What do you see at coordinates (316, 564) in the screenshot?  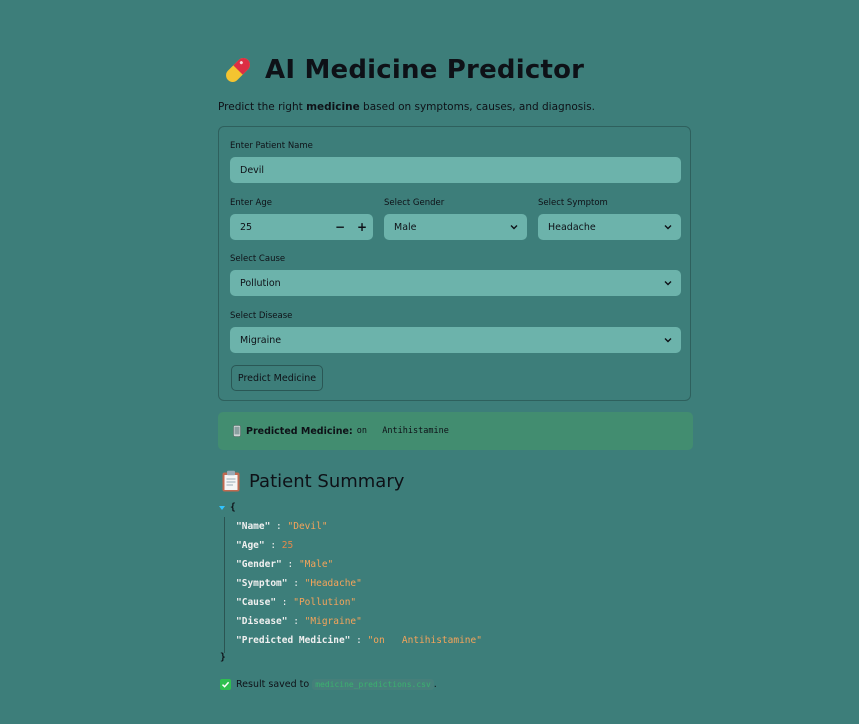 I see `json-value: "Male"` at bounding box center [316, 564].